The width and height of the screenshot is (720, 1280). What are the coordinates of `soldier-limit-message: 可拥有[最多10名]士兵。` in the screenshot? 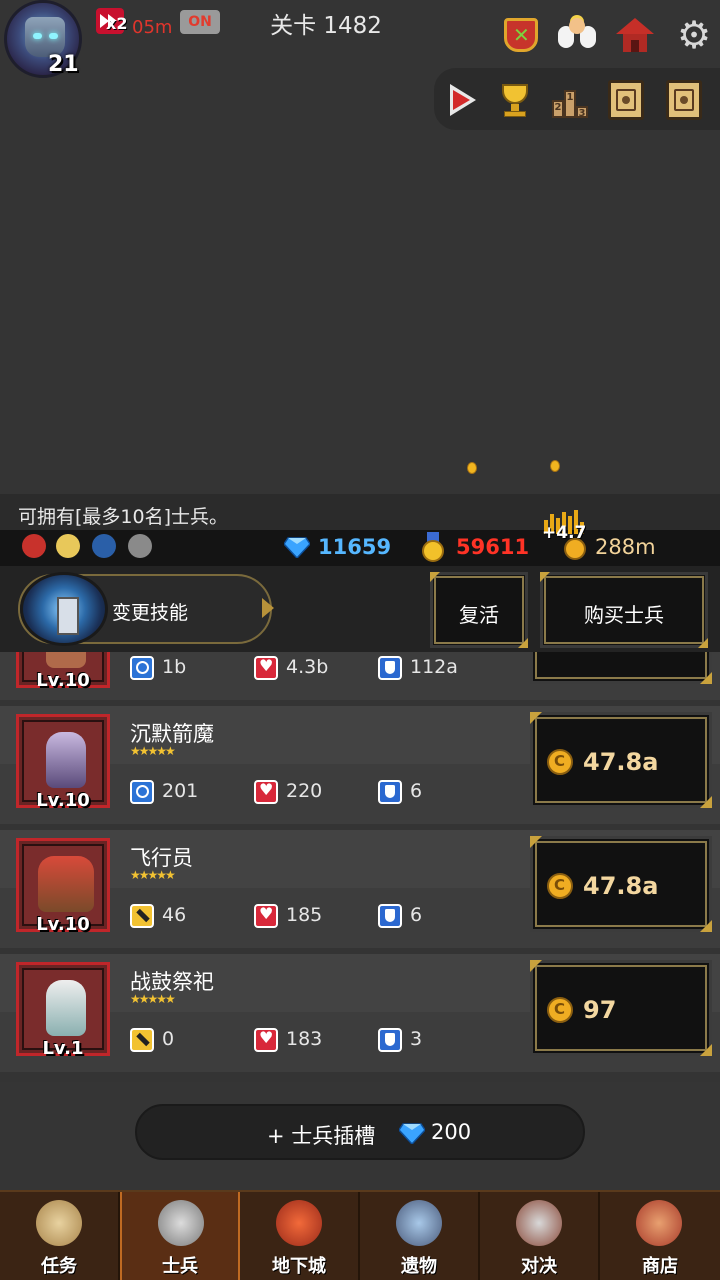 It's located at (123, 517).